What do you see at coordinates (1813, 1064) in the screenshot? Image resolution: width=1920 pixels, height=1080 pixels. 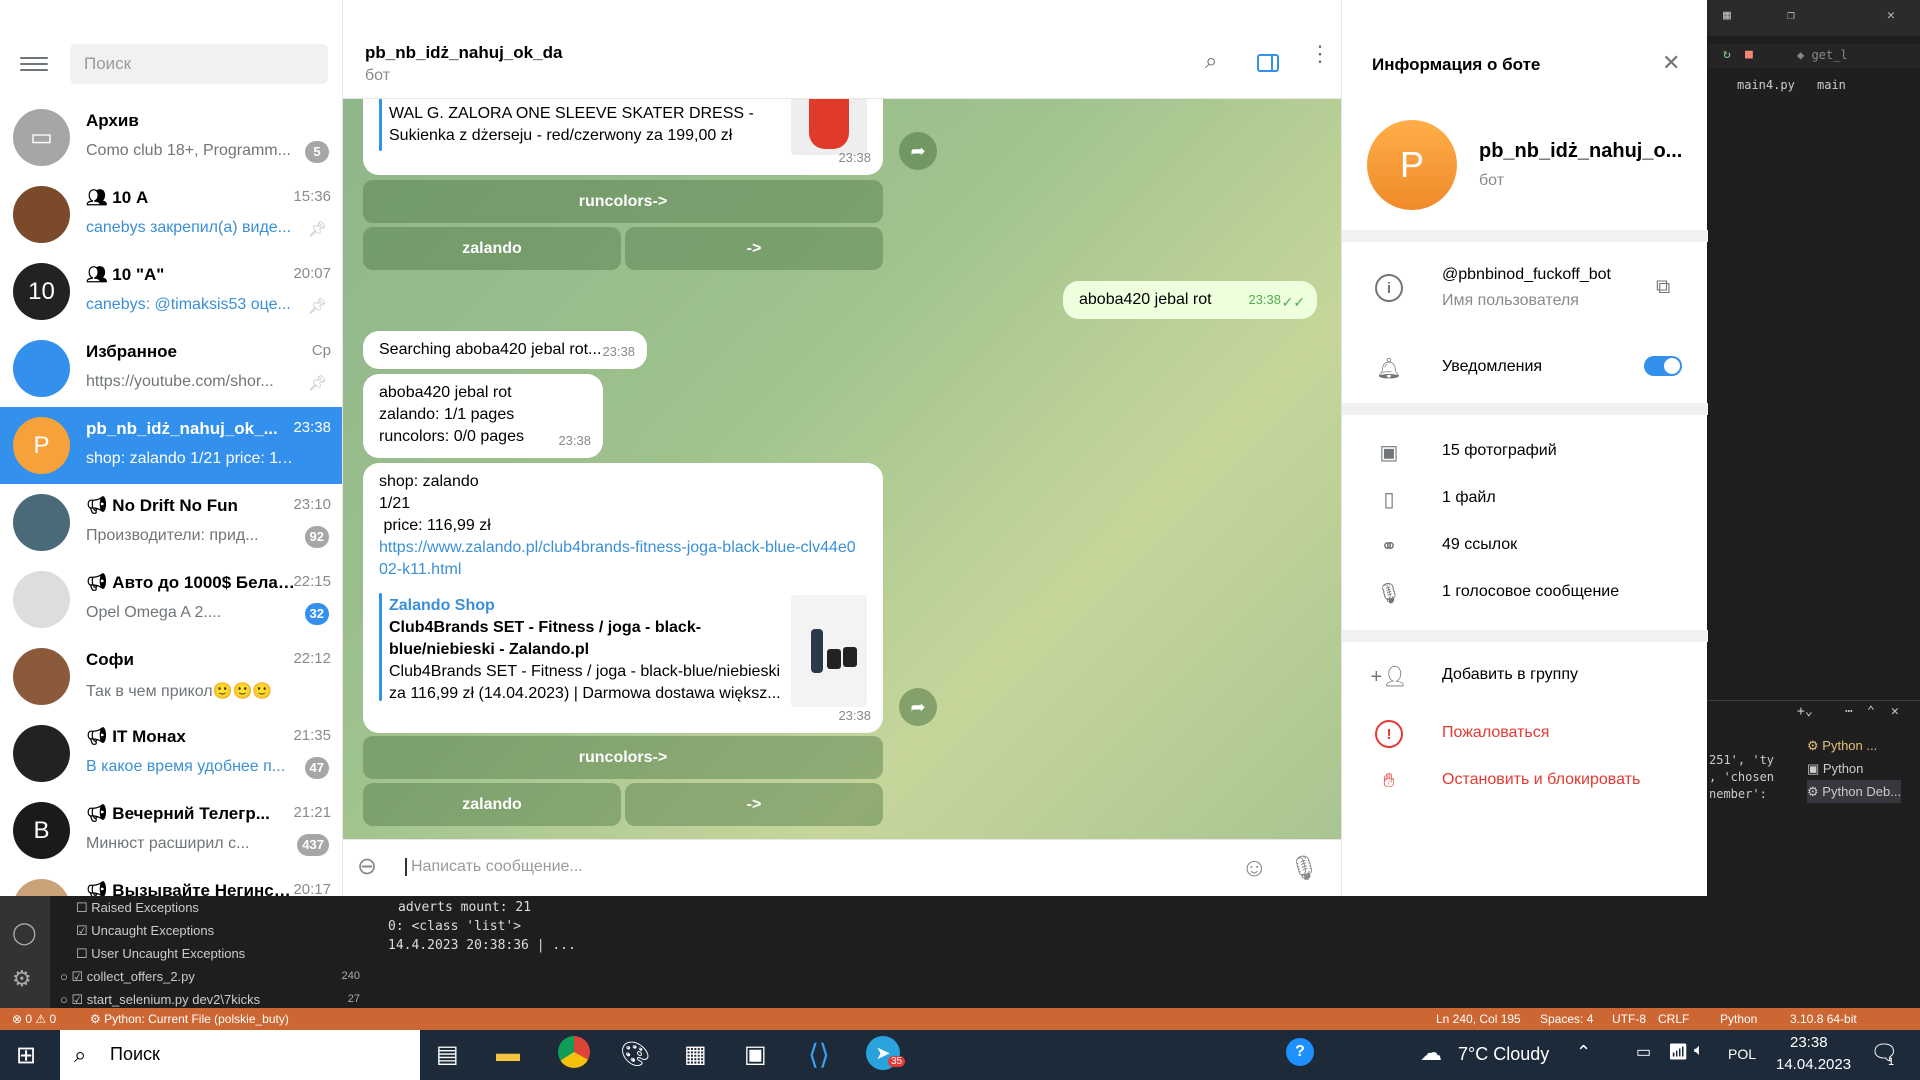 I see `clock-date: 14.04.2023` at bounding box center [1813, 1064].